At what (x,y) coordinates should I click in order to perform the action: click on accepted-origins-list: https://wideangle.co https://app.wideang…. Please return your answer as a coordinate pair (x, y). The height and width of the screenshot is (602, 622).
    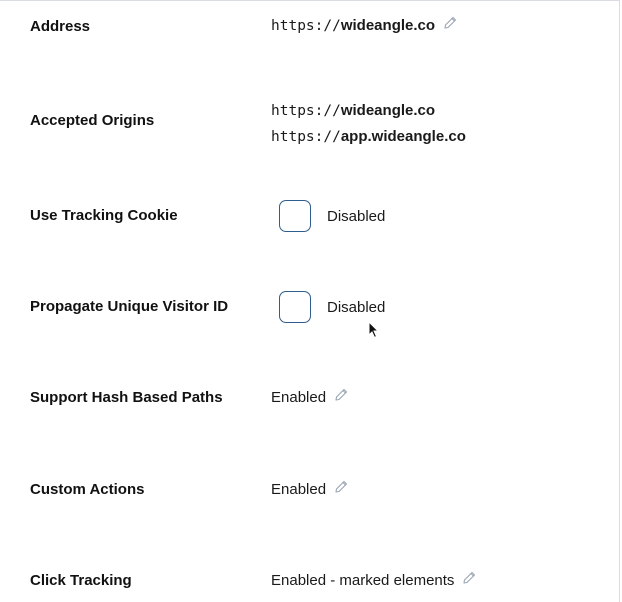
    Looking at the image, I should click on (368, 124).